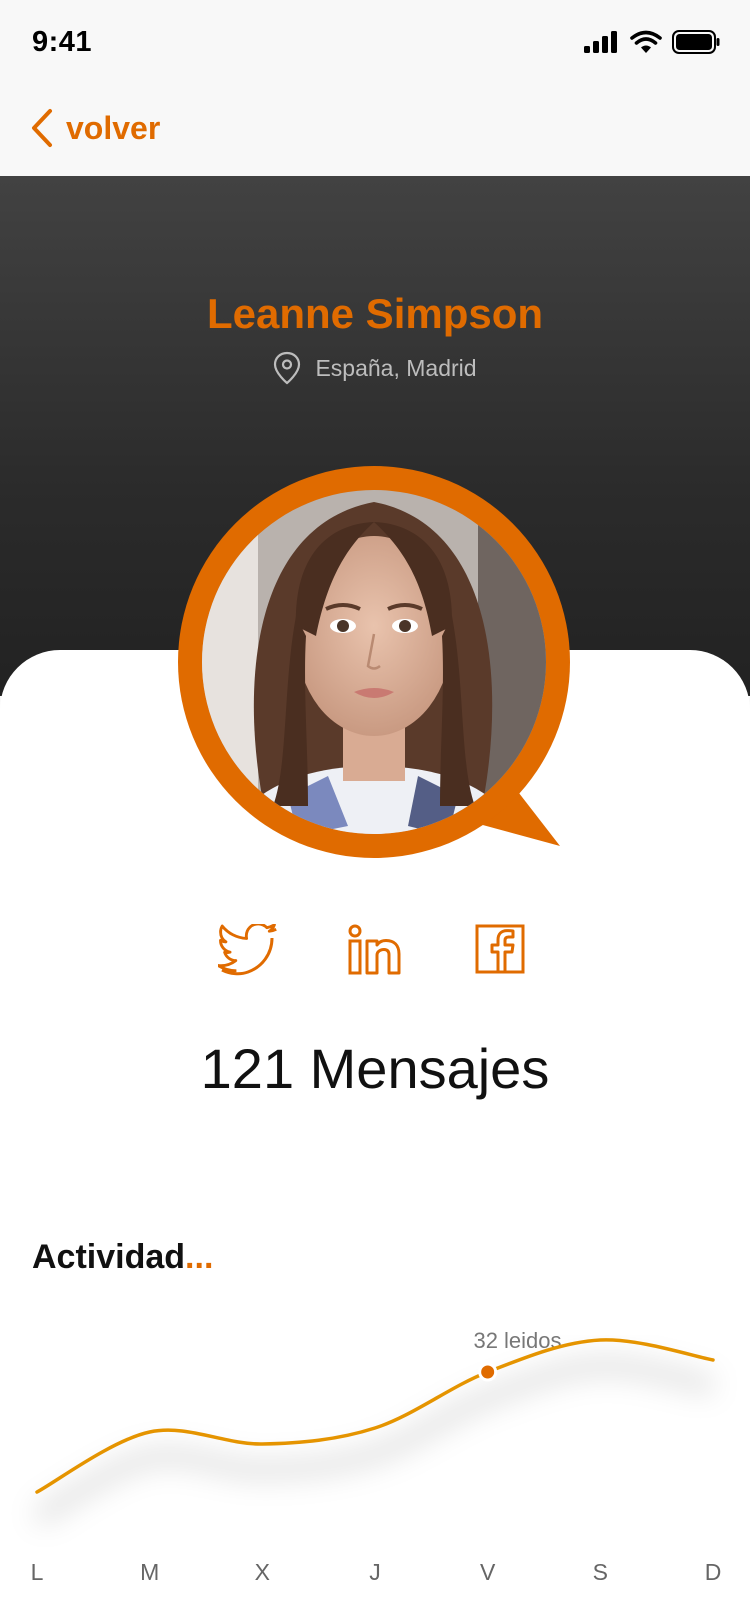  Describe the element at coordinates (375, 1068) in the screenshot. I see `messages-count: 121 Mensajes` at that location.